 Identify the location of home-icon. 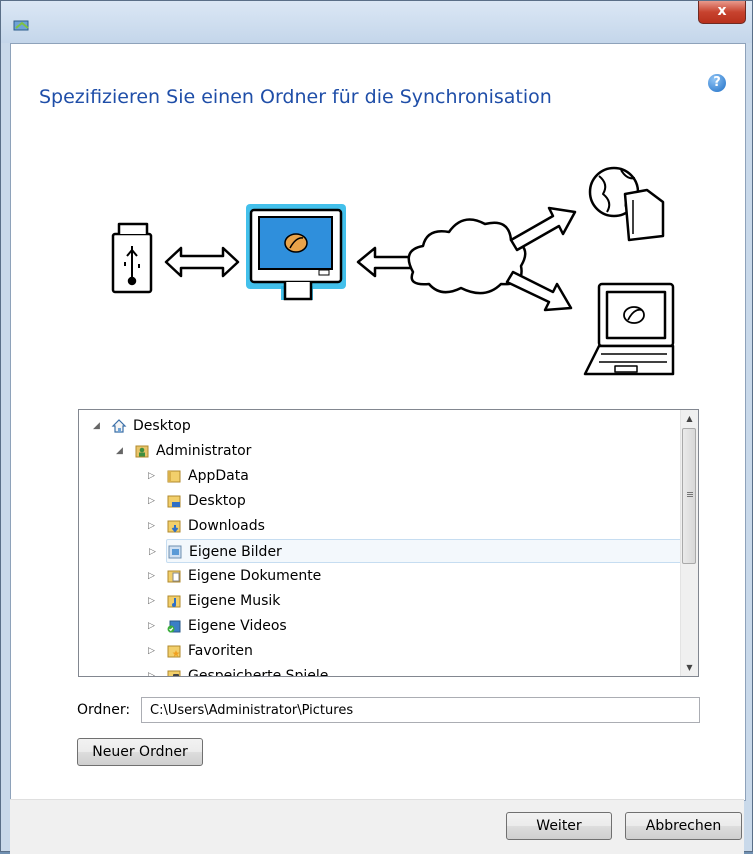
(119, 426).